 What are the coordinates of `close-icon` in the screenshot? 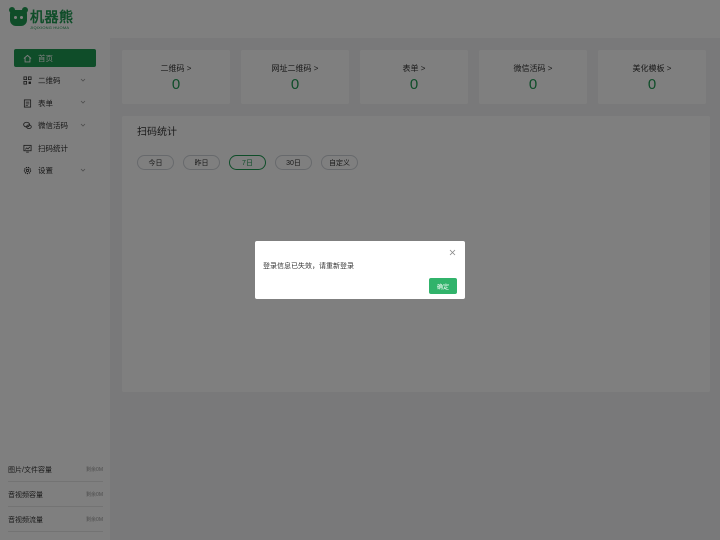 It's located at (452, 252).